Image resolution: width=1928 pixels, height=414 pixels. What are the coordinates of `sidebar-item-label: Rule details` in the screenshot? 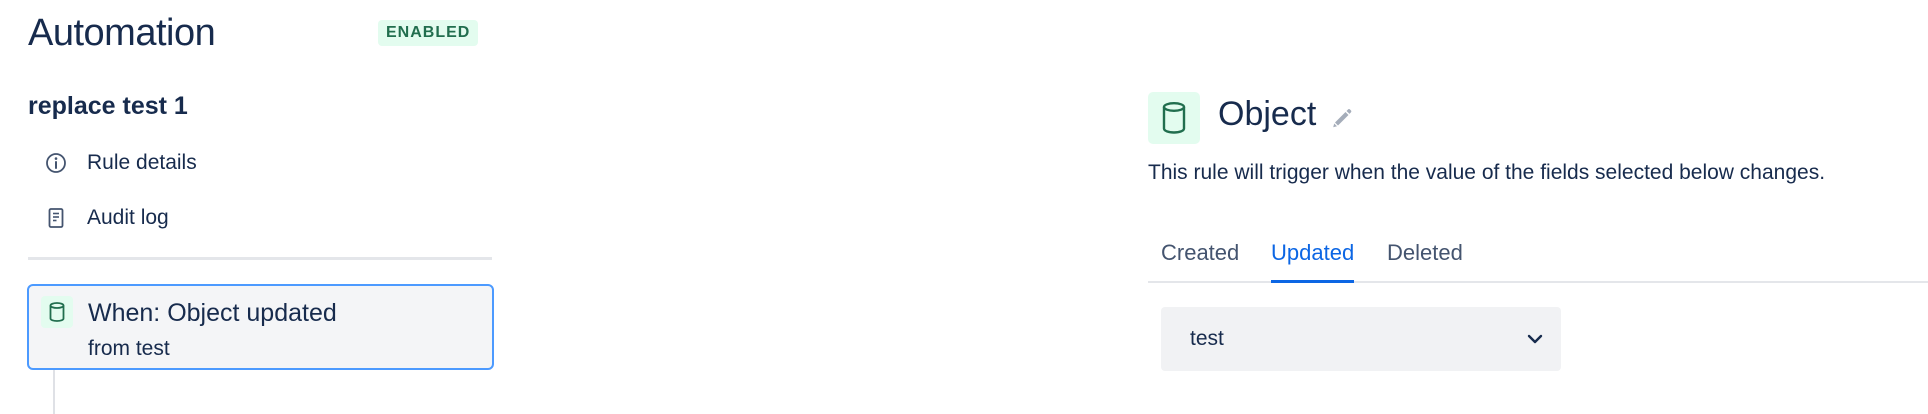 It's located at (142, 162).